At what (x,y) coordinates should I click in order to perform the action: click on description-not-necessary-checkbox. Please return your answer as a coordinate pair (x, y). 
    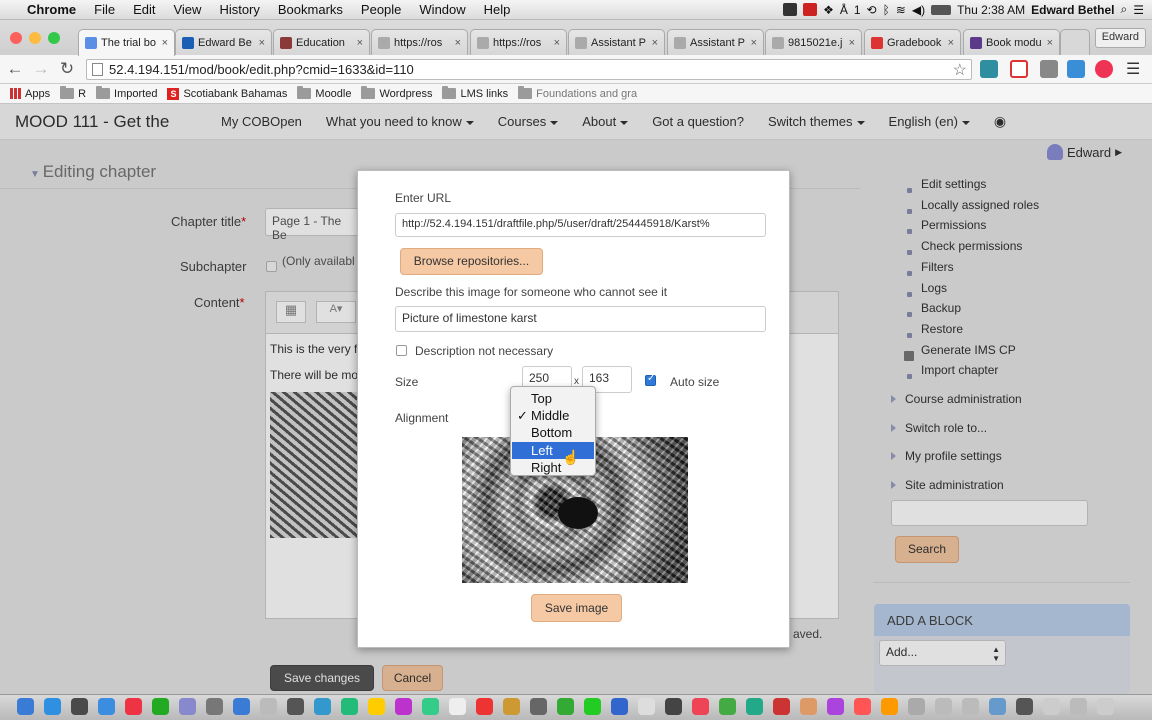
    Looking at the image, I should click on (401, 350).